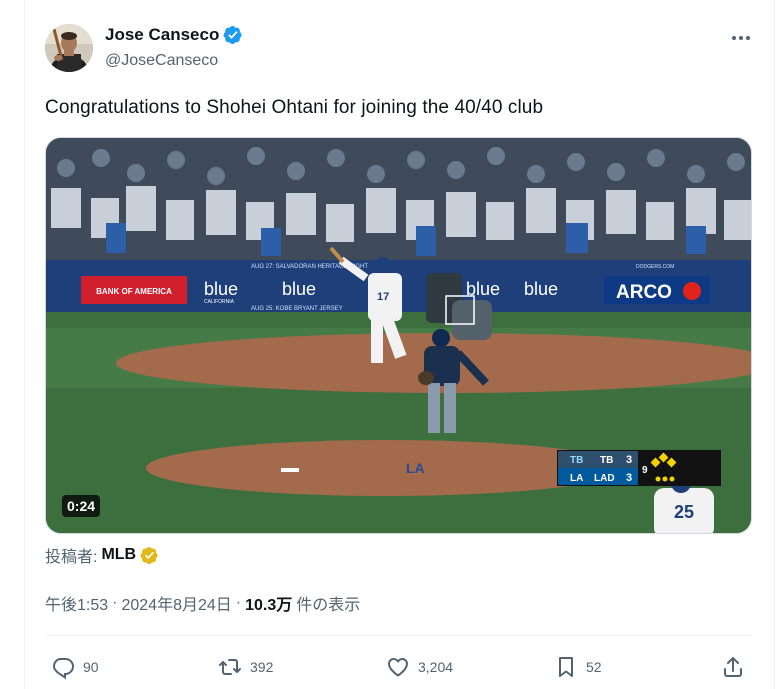  Describe the element at coordinates (245, 667) in the screenshot. I see `retweet-button: 392` at that location.